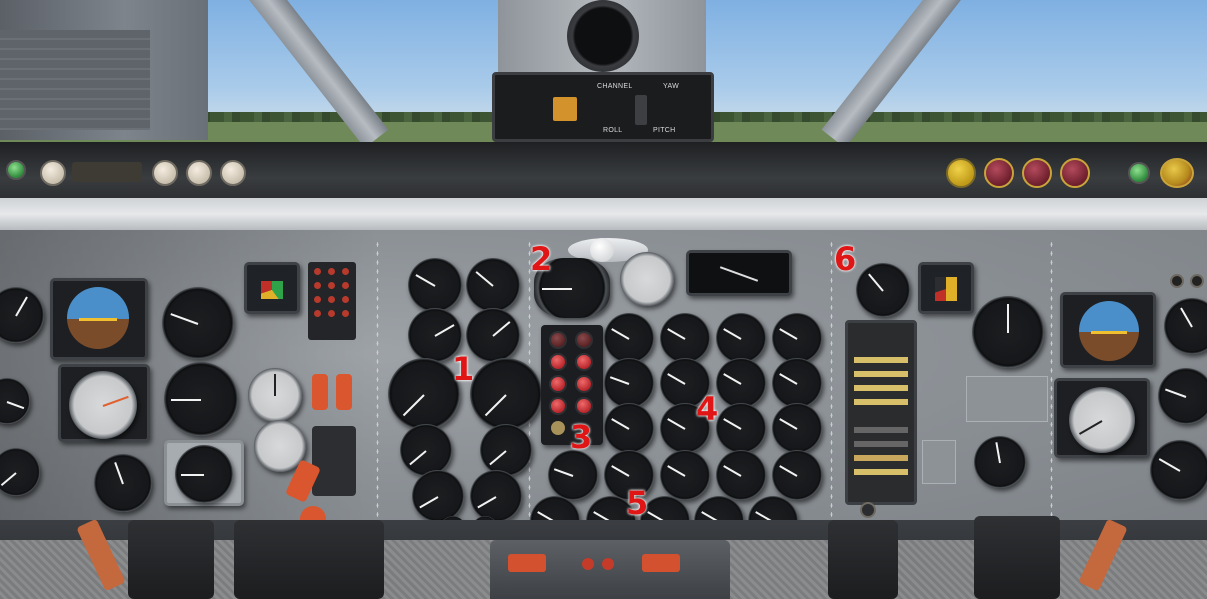 Image resolution: width=1207 pixels, height=599 pixels. What do you see at coordinates (201, 399) in the screenshot?
I see `altimeter-gauge` at bounding box center [201, 399].